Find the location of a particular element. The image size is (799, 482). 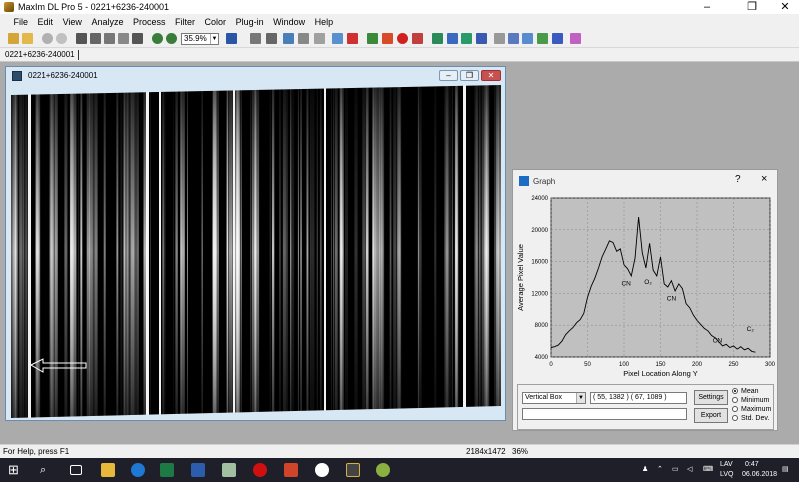

app-planet-icon is located at coordinates (383, 470).